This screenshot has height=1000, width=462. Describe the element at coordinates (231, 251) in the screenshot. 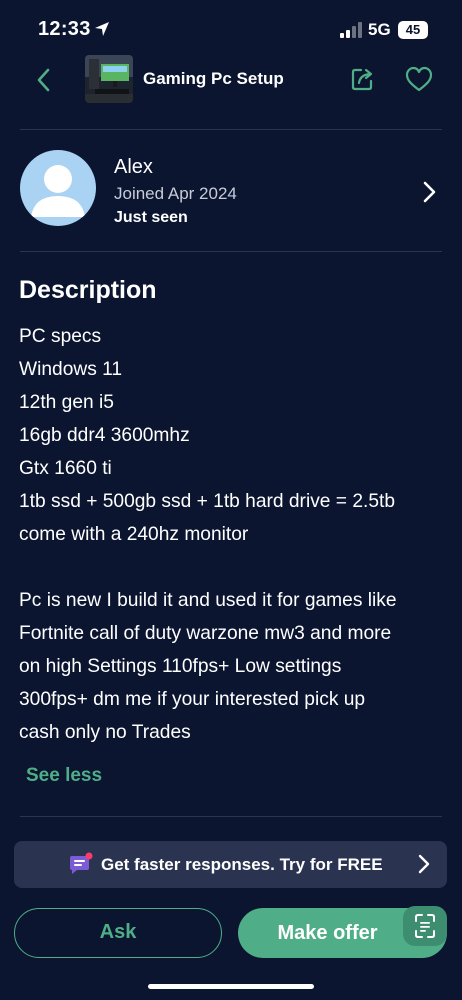

I see `seller-divider` at that location.